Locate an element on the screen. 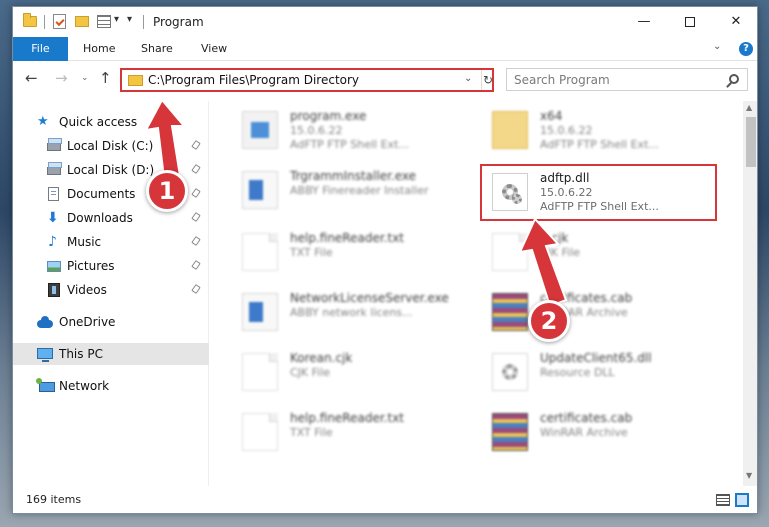 Image resolution: width=769 pixels, height=527 pixels. sidebar-item-local-disk-c: Local Disk (C:) is located at coordinates (111, 146).